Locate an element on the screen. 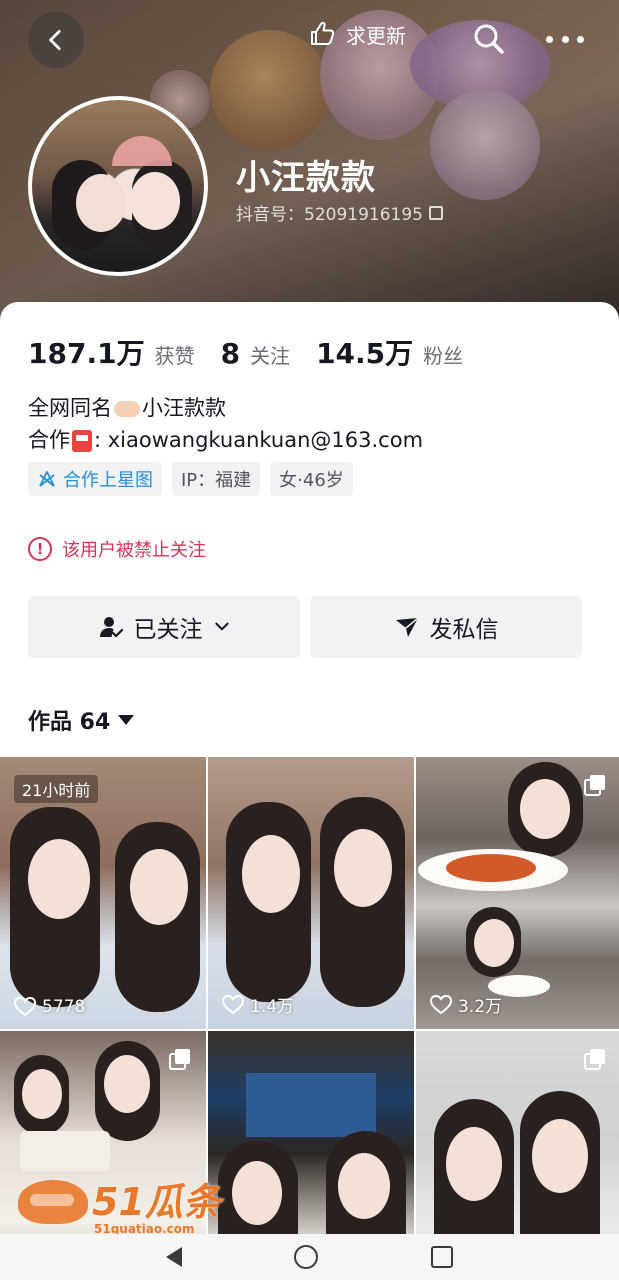 The width and height of the screenshot is (619, 1280). chevron-down-icon is located at coordinates (221, 626).